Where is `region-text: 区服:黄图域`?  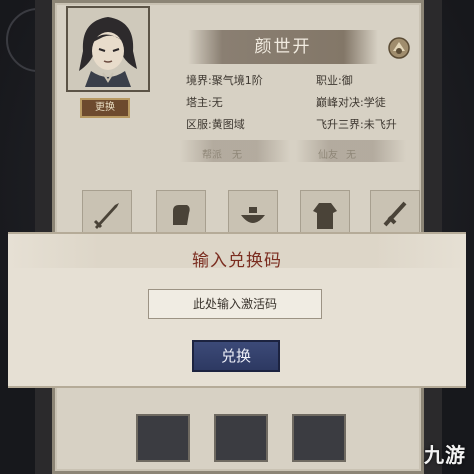
region-text: 区服:黄图域 is located at coordinates (215, 124).